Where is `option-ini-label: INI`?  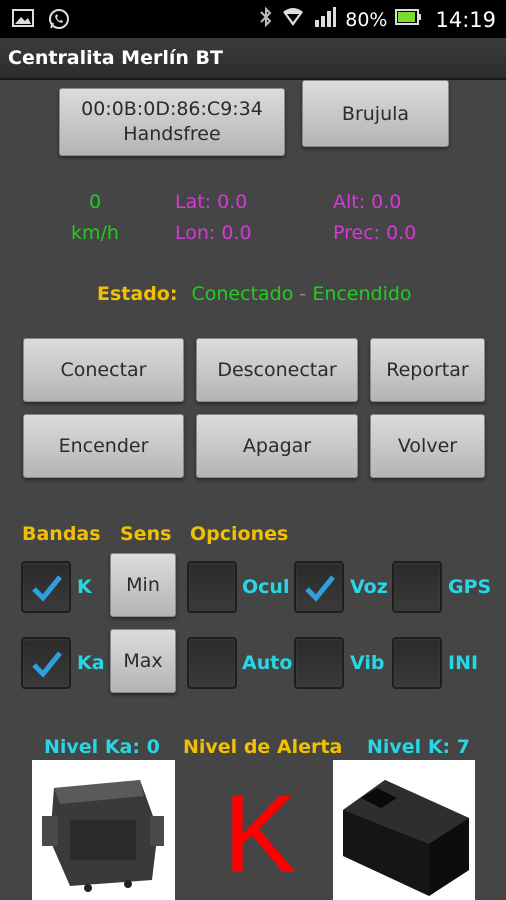 option-ini-label: INI is located at coordinates (463, 663).